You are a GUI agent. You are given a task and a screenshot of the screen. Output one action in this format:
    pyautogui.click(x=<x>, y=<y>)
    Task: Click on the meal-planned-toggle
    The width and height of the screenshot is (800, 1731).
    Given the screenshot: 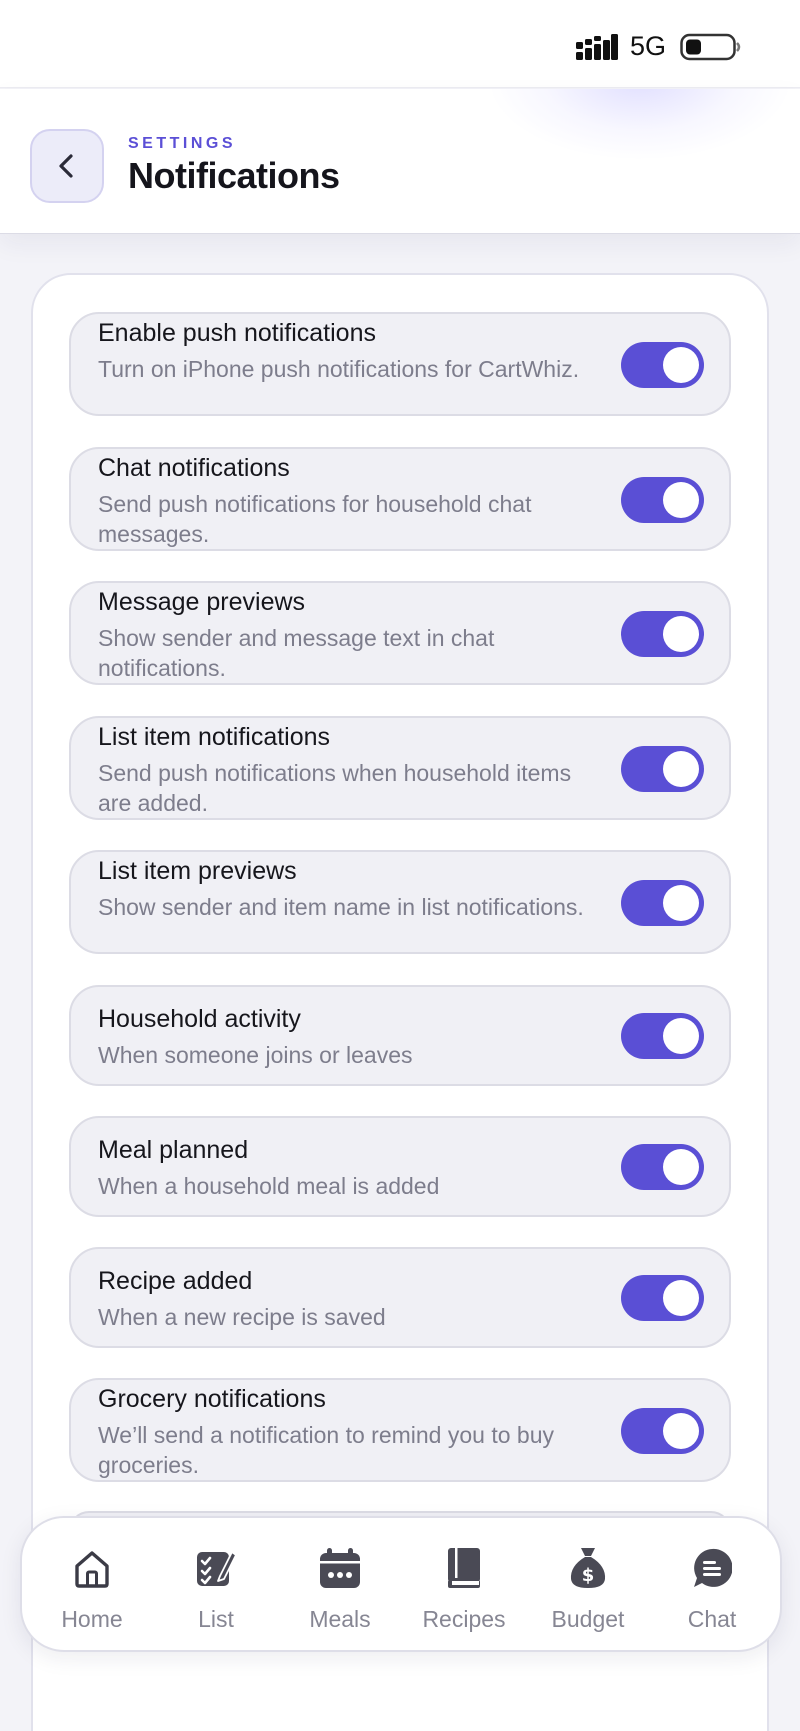 What is the action you would take?
    pyautogui.click(x=662, y=1167)
    